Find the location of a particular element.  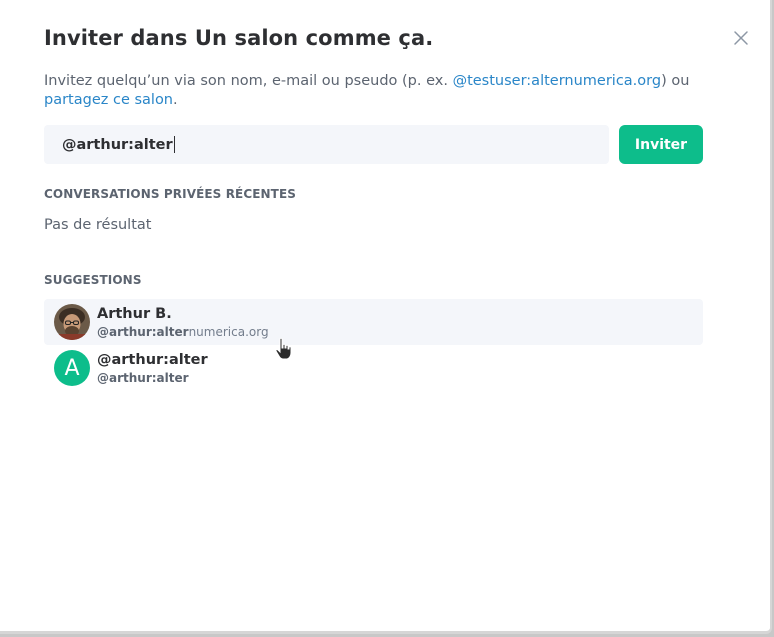

suggestion-name: @arthur:alter is located at coordinates (152, 360).